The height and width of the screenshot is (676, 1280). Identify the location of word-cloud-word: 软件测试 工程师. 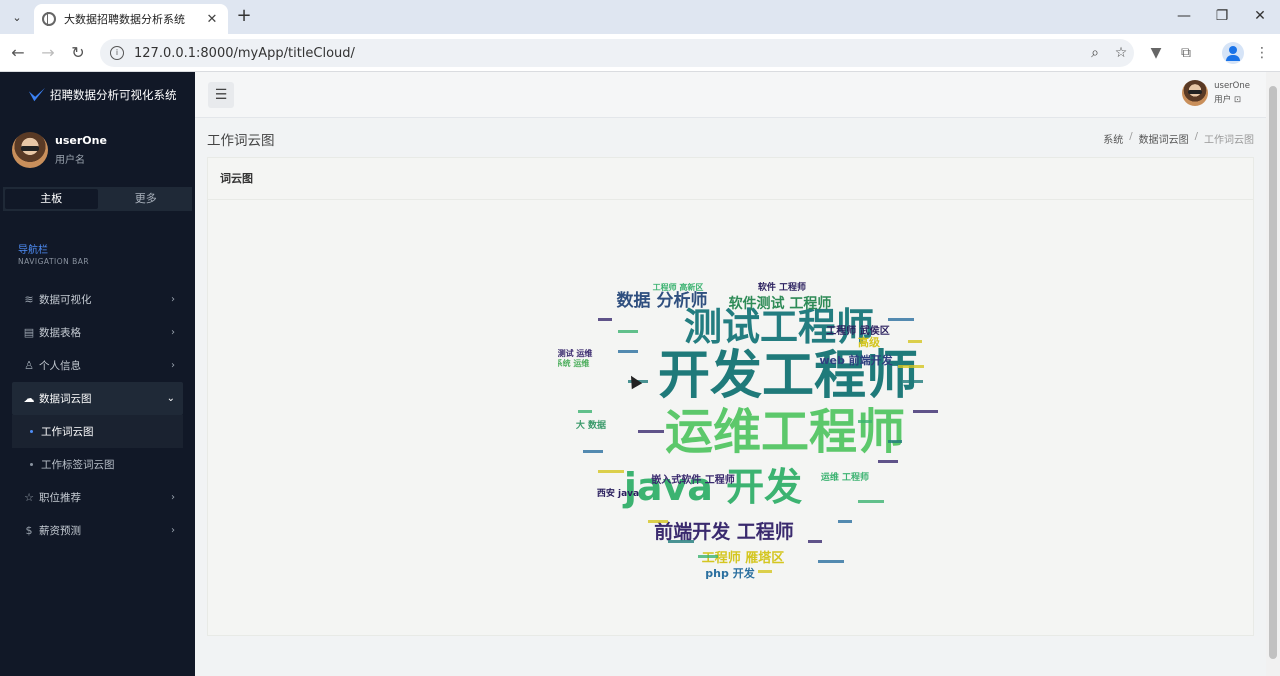
(780, 303).